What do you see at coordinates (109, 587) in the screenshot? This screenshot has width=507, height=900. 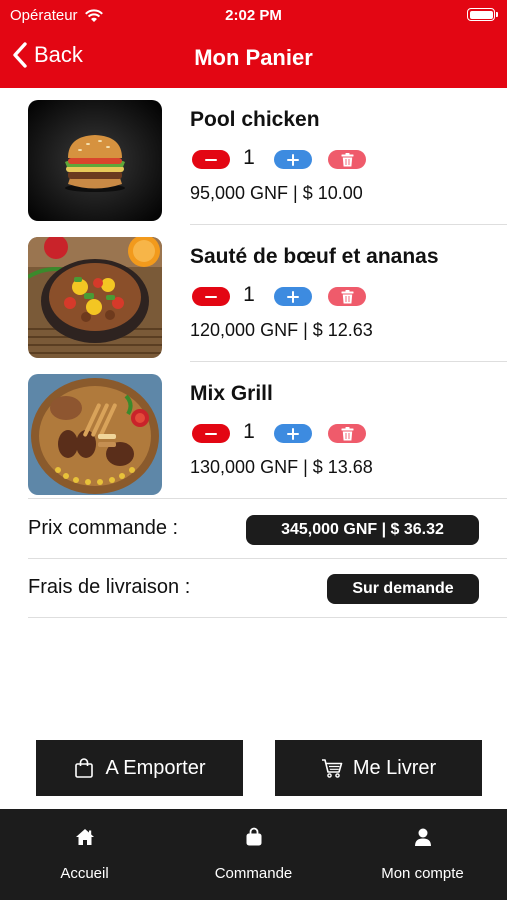 I see `delivery-fee-label: Frais de livraison :` at bounding box center [109, 587].